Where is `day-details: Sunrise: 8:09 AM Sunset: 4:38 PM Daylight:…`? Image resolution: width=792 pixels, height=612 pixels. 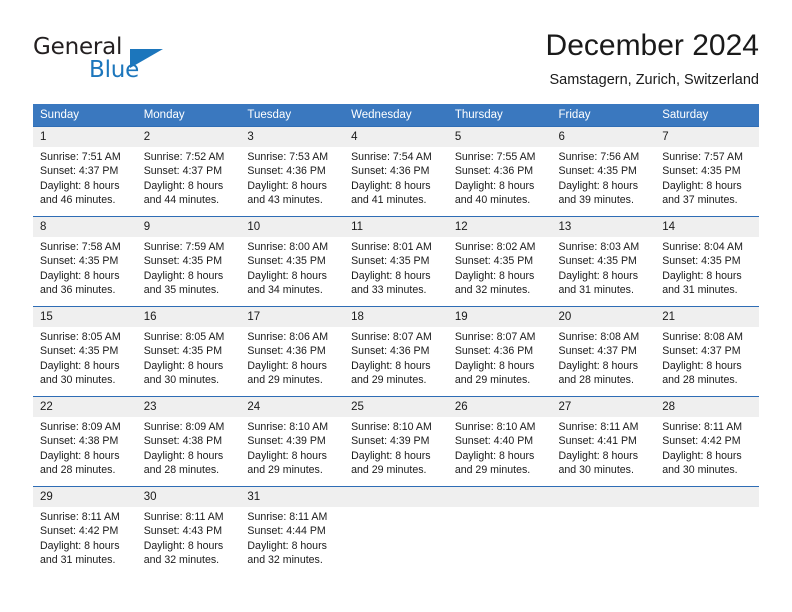
day-details: Sunrise: 8:09 AM Sunset: 4:38 PM Daylight:… is located at coordinates (85, 447).